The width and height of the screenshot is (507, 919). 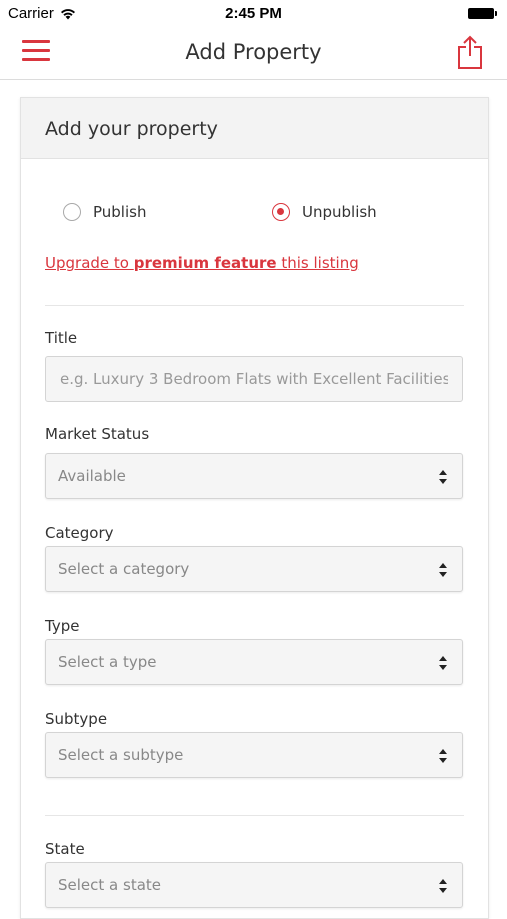 What do you see at coordinates (79, 533) in the screenshot?
I see `category-label: Category` at bounding box center [79, 533].